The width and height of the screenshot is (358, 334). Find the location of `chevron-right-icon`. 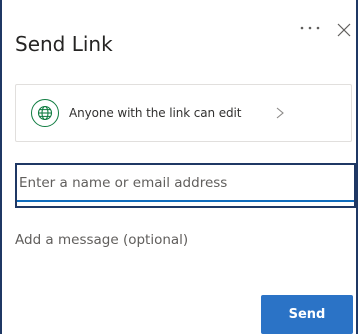

chevron-right-icon is located at coordinates (280, 113).